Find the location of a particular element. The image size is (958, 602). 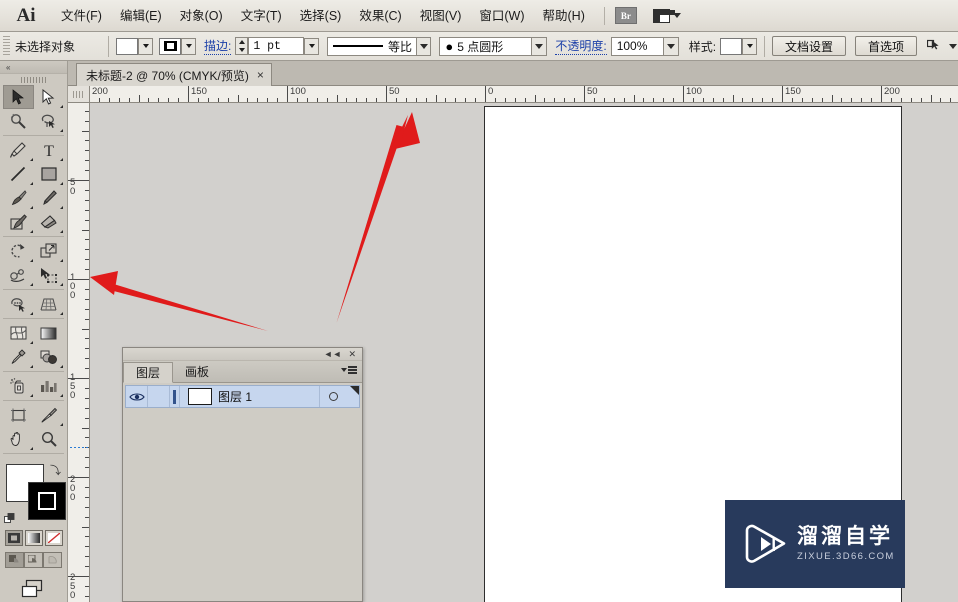

column-graph-tool is located at coordinates (49, 386).